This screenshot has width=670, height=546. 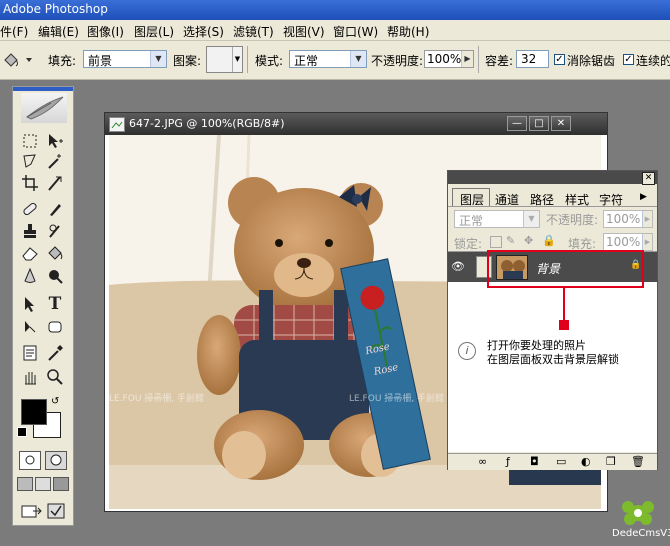 What do you see at coordinates (458, 267) in the screenshot?
I see `eye-visibility-icon: 👁` at bounding box center [458, 267].